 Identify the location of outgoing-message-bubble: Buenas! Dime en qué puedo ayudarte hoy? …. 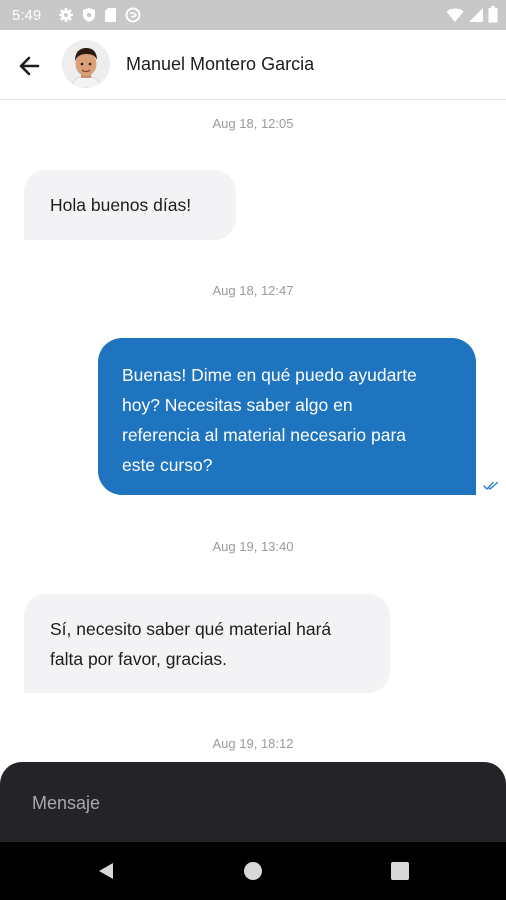
(287, 416).